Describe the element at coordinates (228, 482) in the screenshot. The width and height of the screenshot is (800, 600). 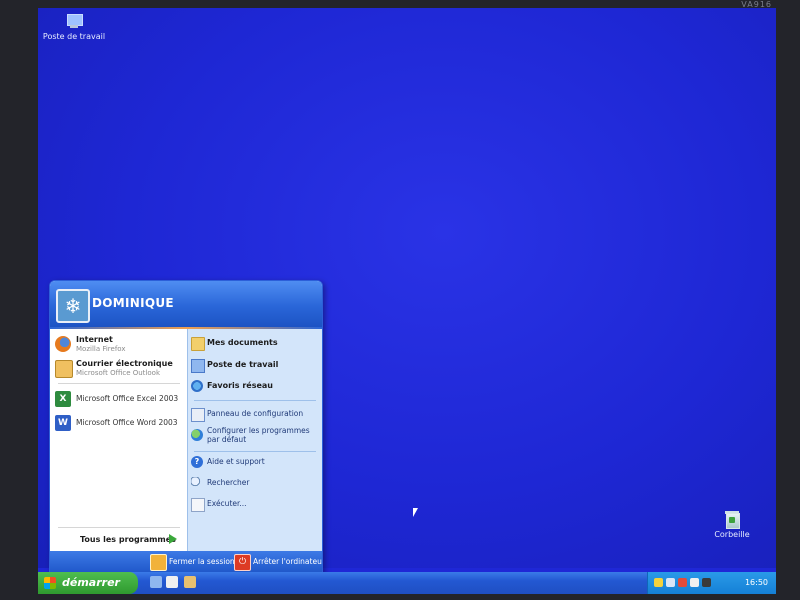
I see `tool-item-label: Rechercher` at that location.